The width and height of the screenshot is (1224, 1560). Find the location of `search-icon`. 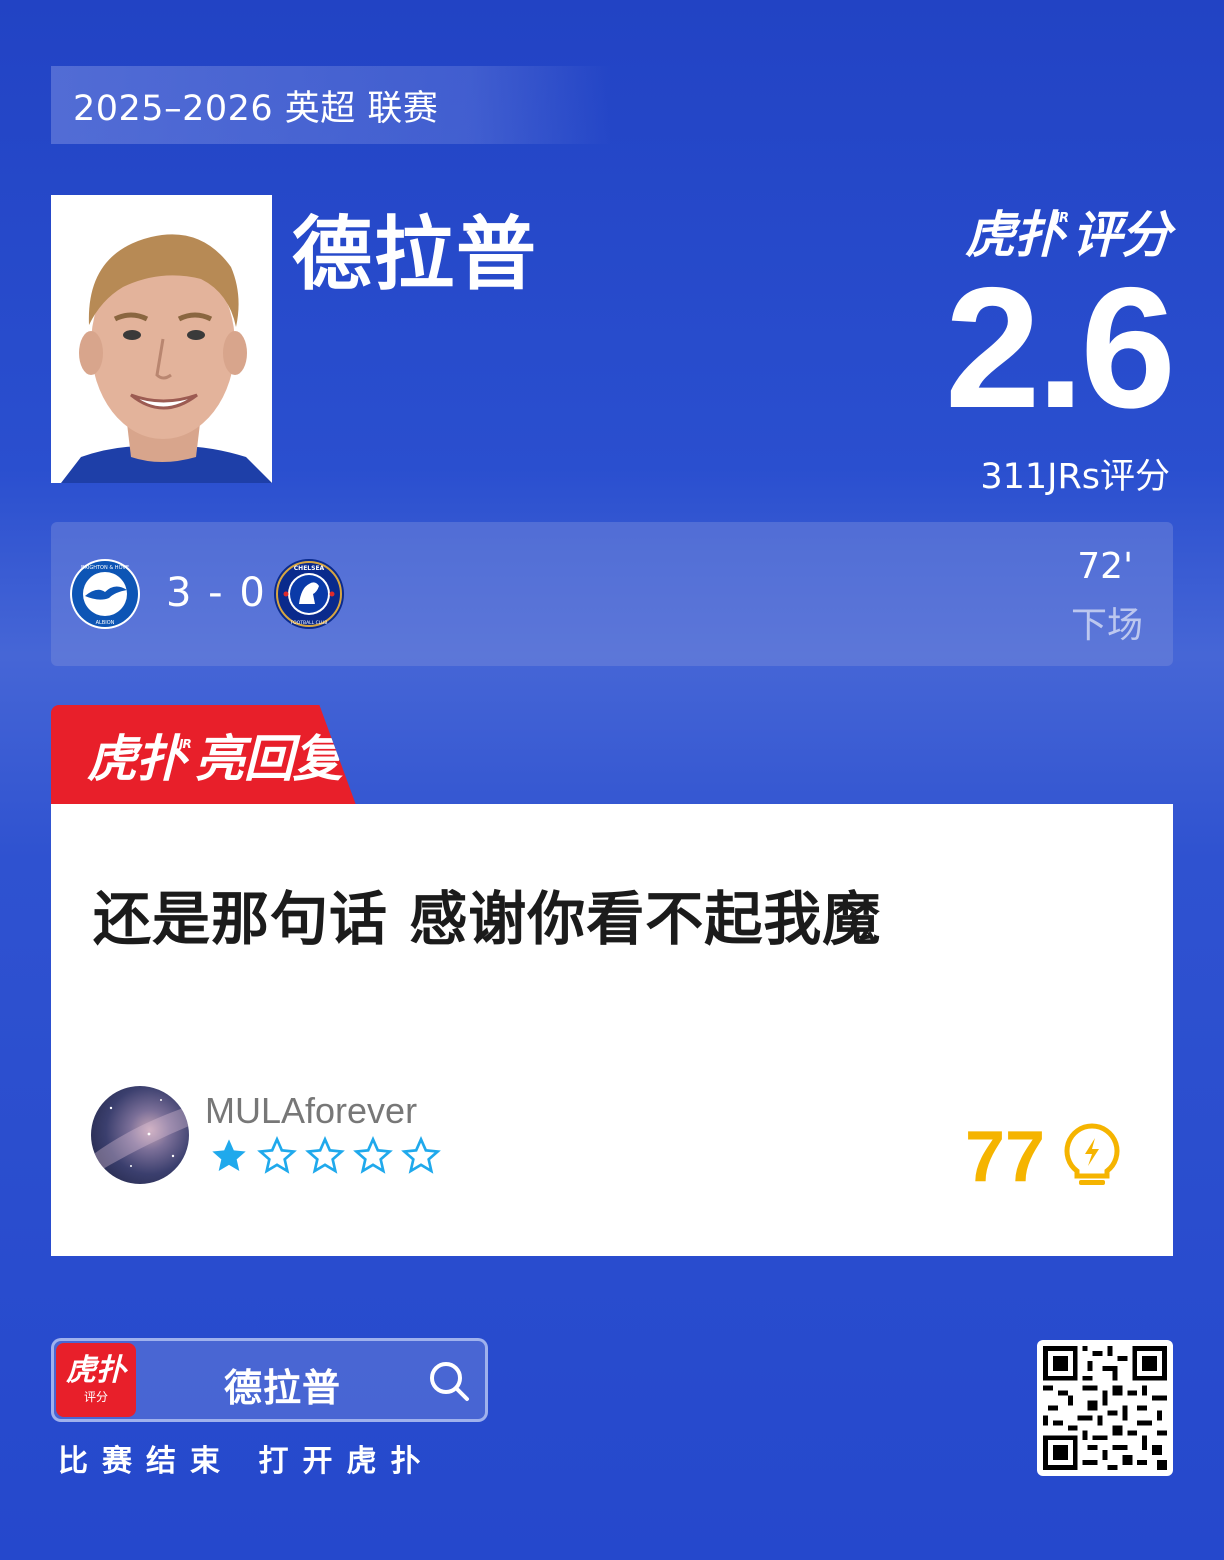

search-icon is located at coordinates (449, 1381).